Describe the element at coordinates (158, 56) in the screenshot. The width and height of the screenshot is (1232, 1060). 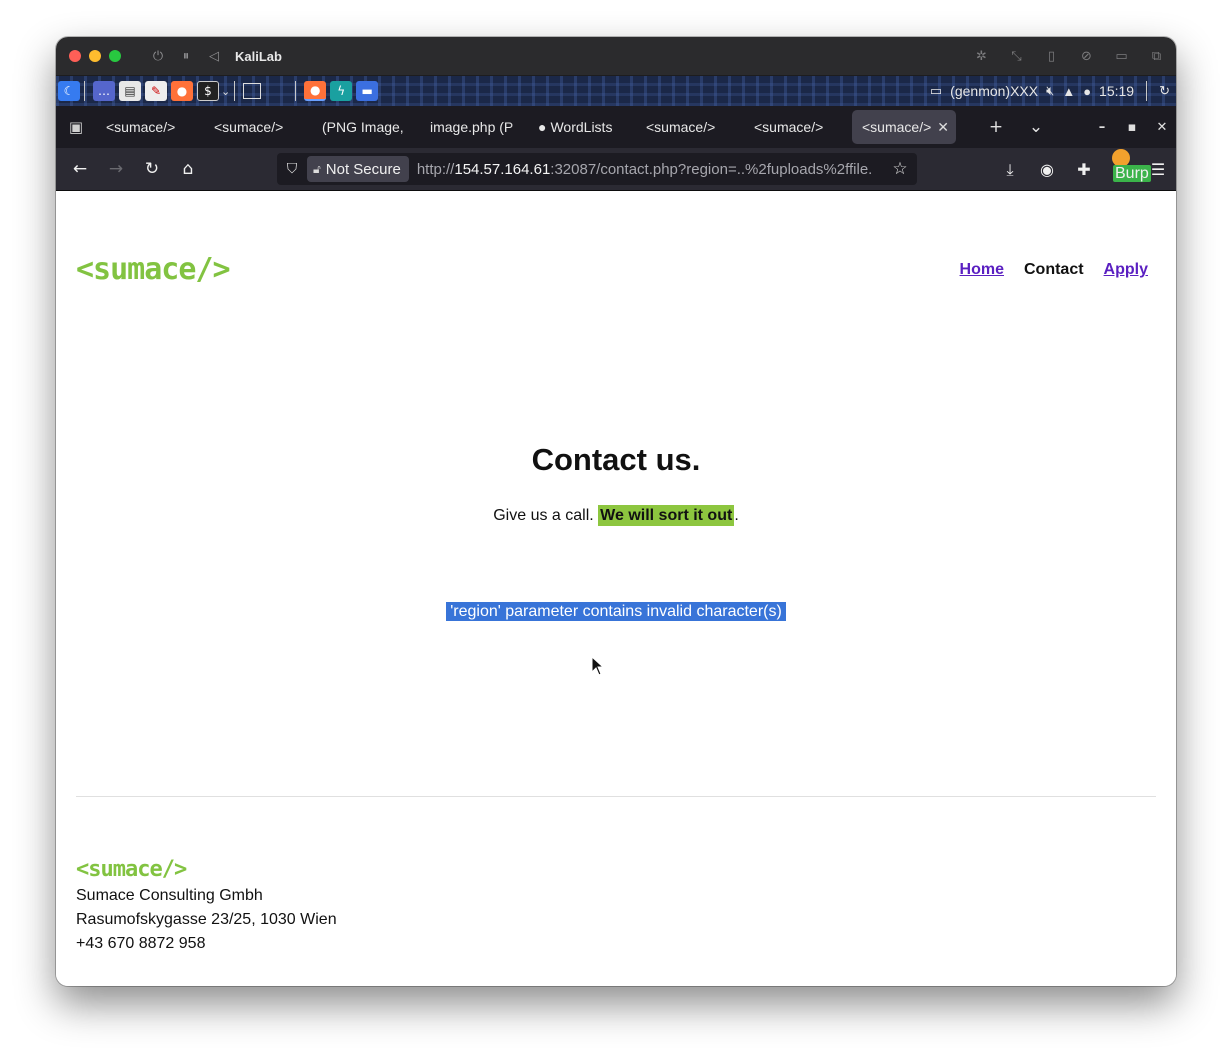
I see `power-icon: ⏻` at that location.